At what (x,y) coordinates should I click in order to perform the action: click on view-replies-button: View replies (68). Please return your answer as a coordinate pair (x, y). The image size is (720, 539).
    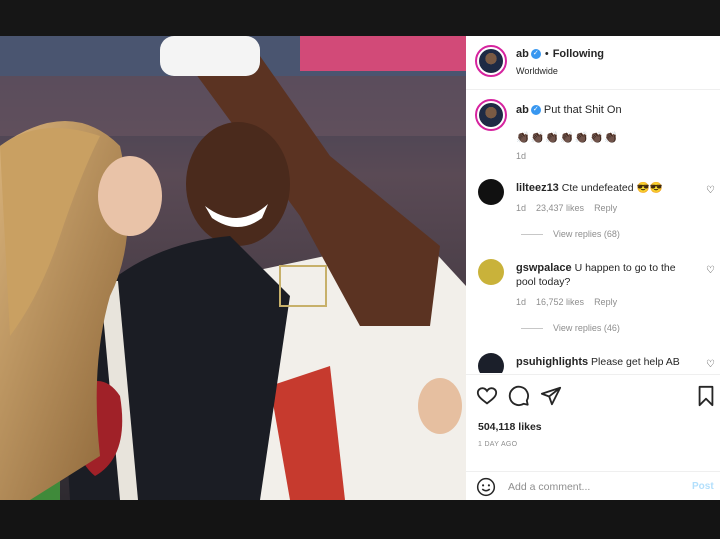
    Looking at the image, I should click on (570, 234).